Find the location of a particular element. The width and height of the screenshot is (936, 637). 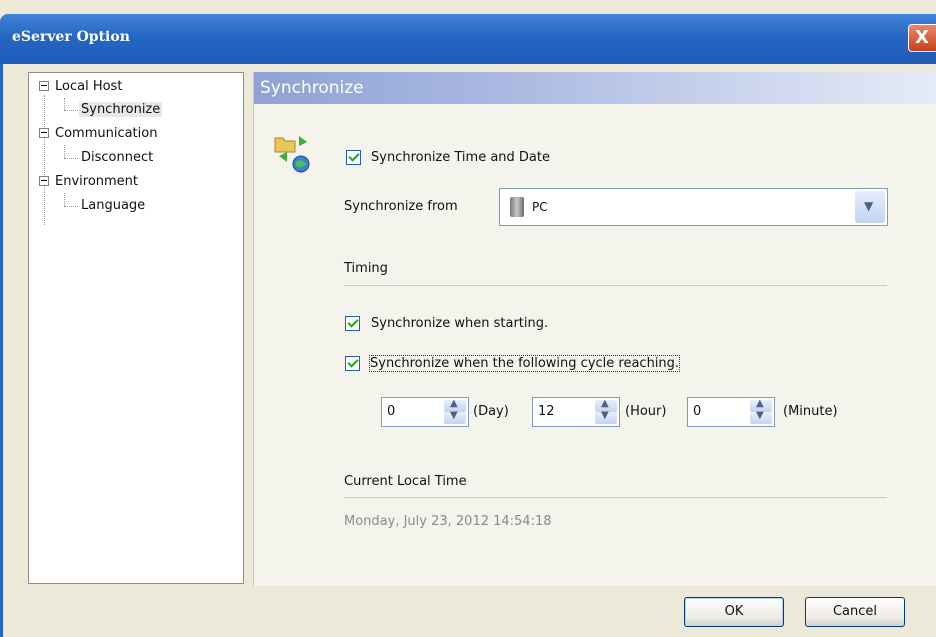

dropdown-button: ▼ is located at coordinates (870, 207).